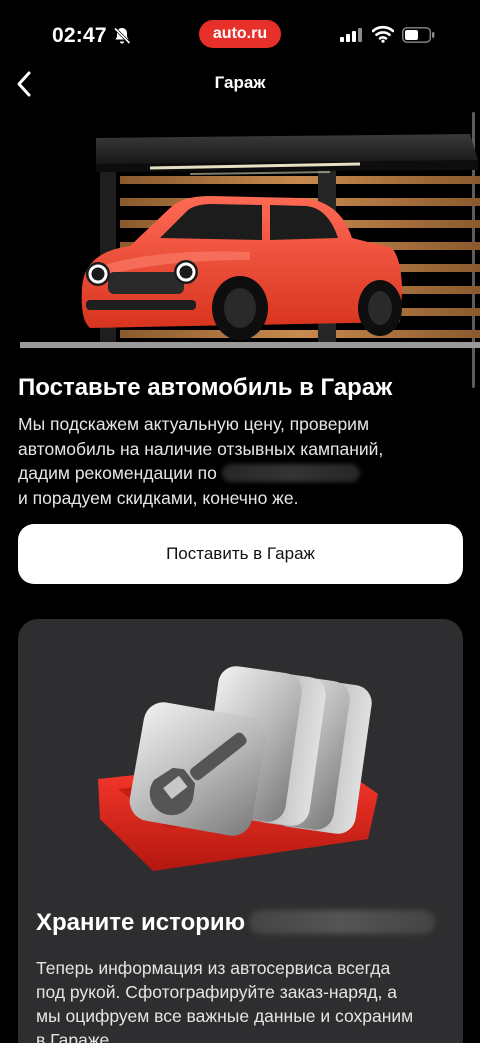  I want to click on promo-line: и порадуем скидками, конечно же., so click(158, 497).